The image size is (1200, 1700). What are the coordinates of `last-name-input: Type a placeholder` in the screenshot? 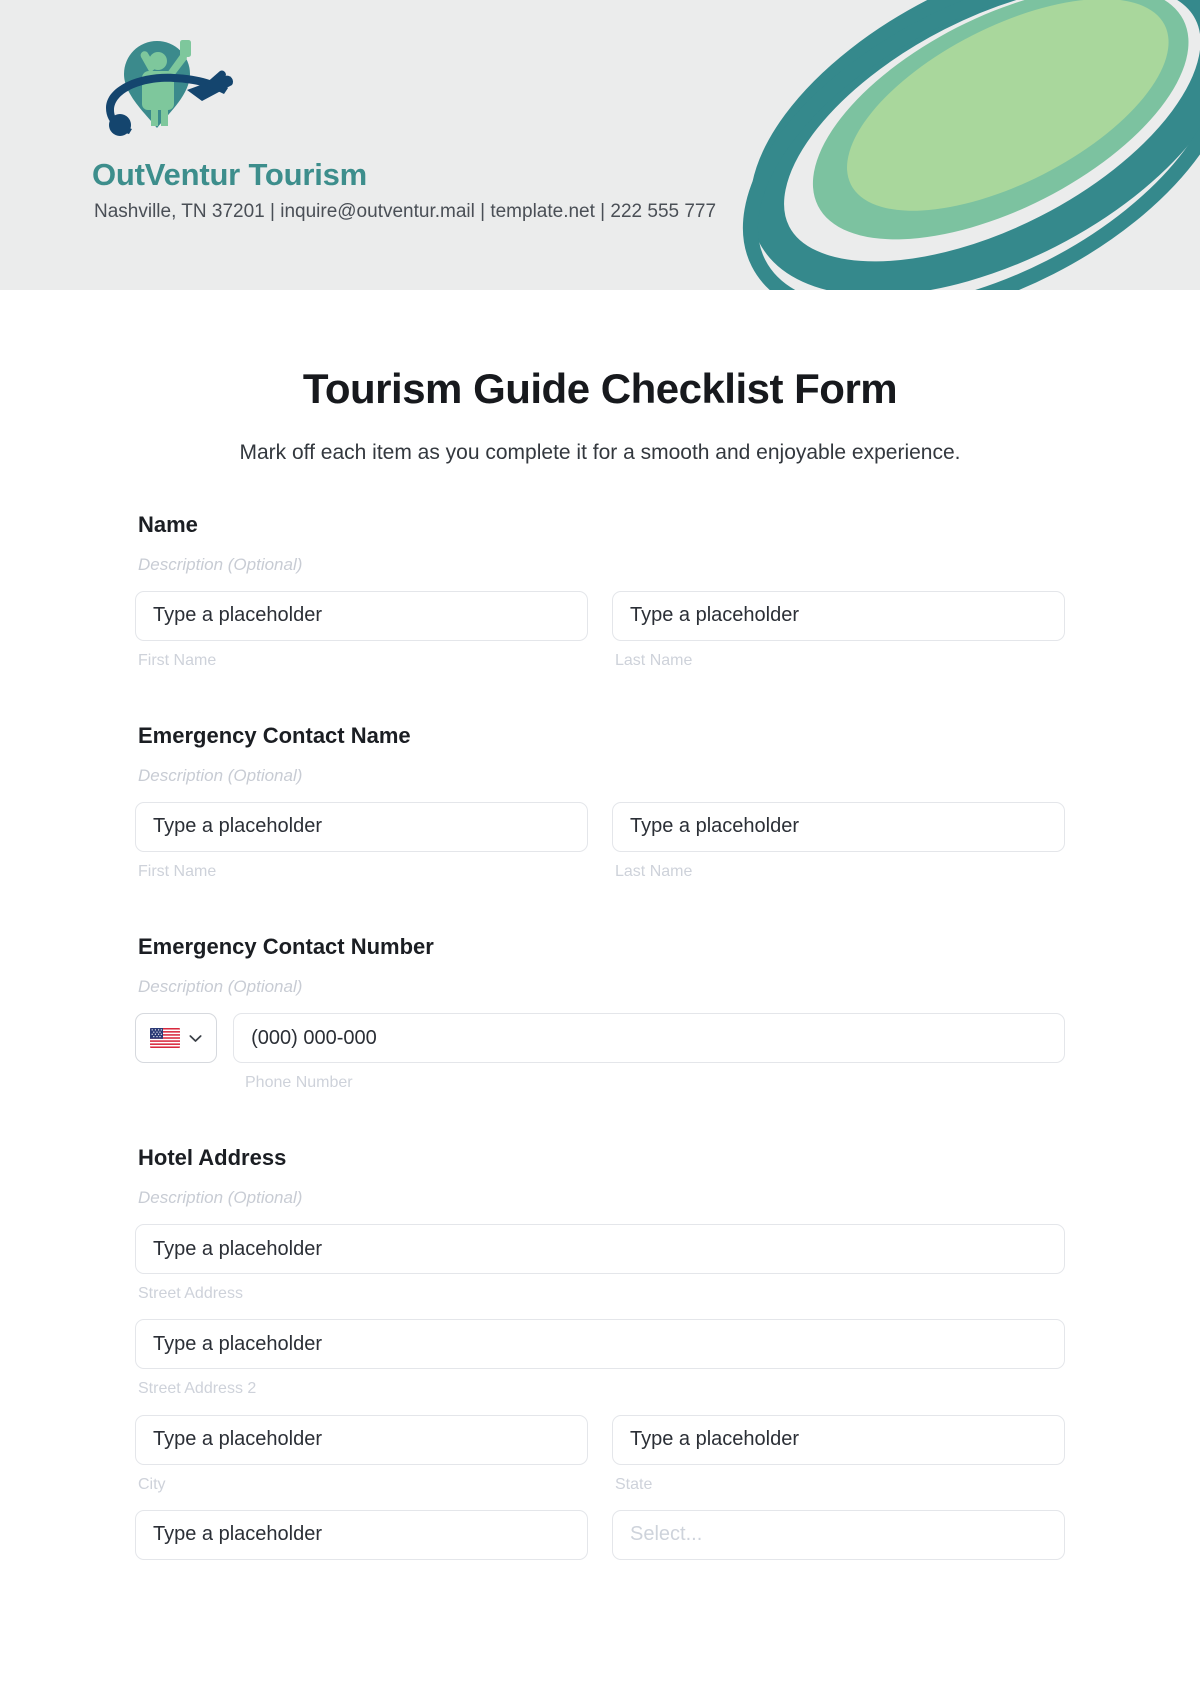 It's located at (838, 615).